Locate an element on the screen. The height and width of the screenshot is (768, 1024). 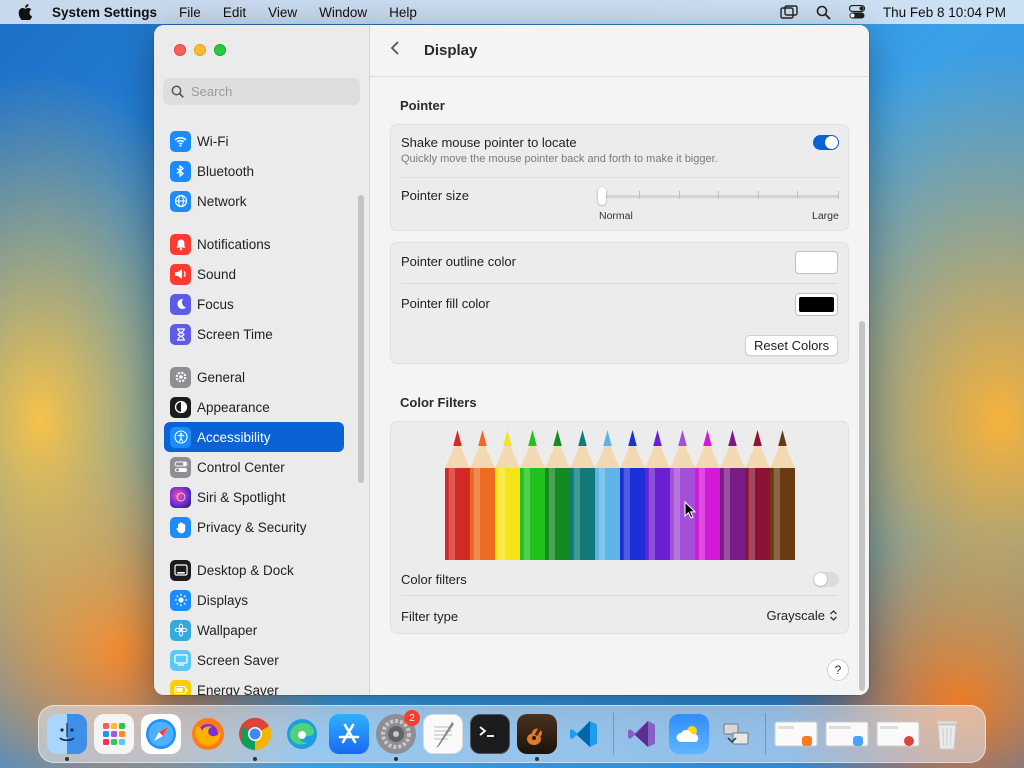
menu-view: View is located at coordinates (282, 12).